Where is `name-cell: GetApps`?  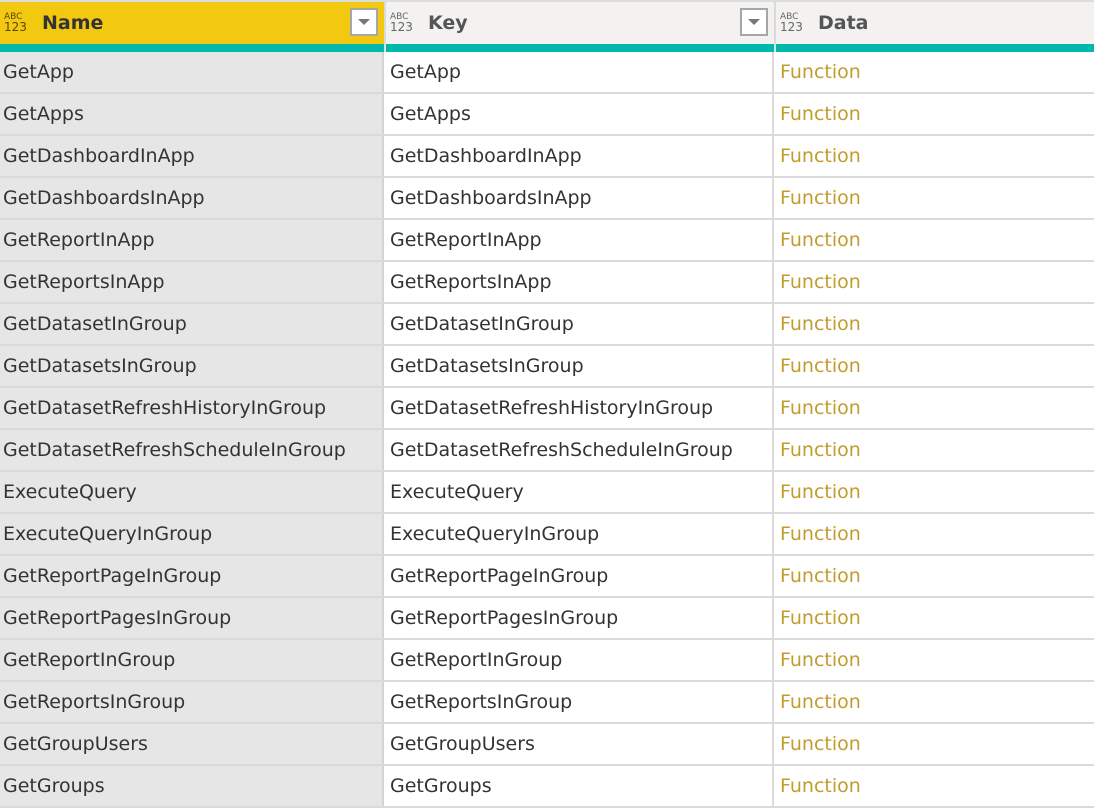
name-cell: GetApps is located at coordinates (192, 114).